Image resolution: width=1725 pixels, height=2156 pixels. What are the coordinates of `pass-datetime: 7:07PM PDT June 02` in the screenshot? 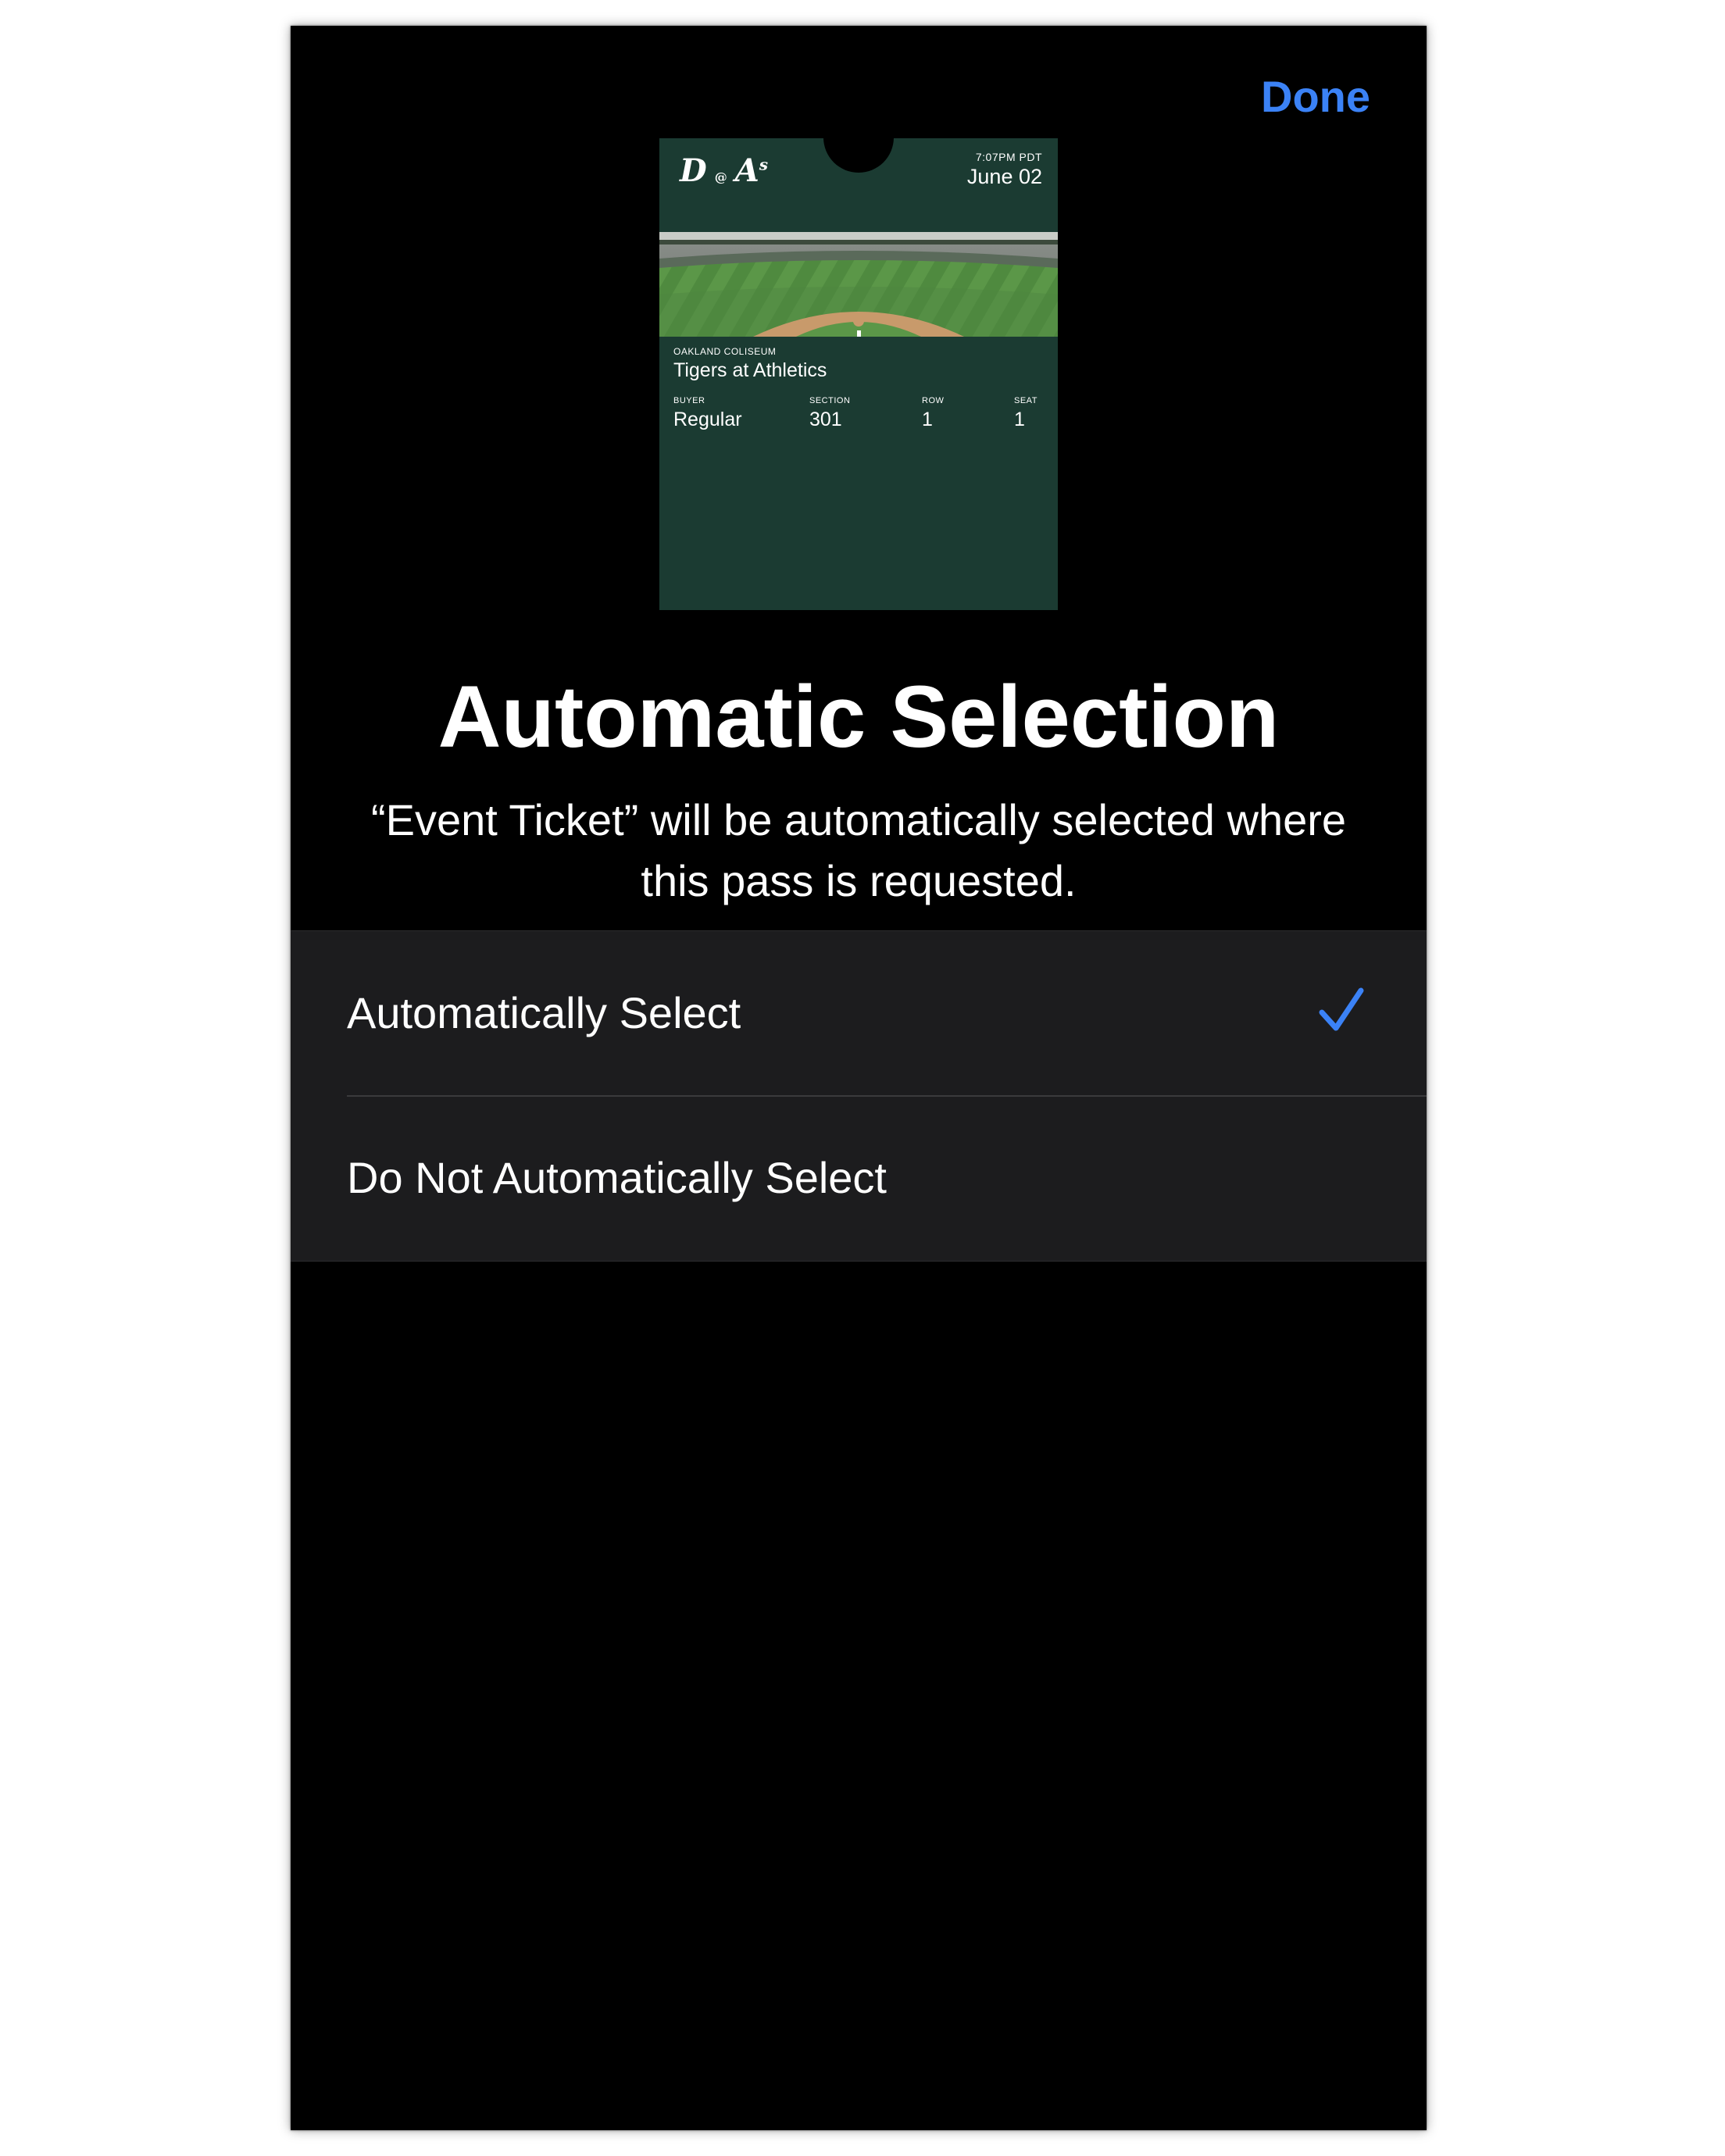 It's located at (1004, 170).